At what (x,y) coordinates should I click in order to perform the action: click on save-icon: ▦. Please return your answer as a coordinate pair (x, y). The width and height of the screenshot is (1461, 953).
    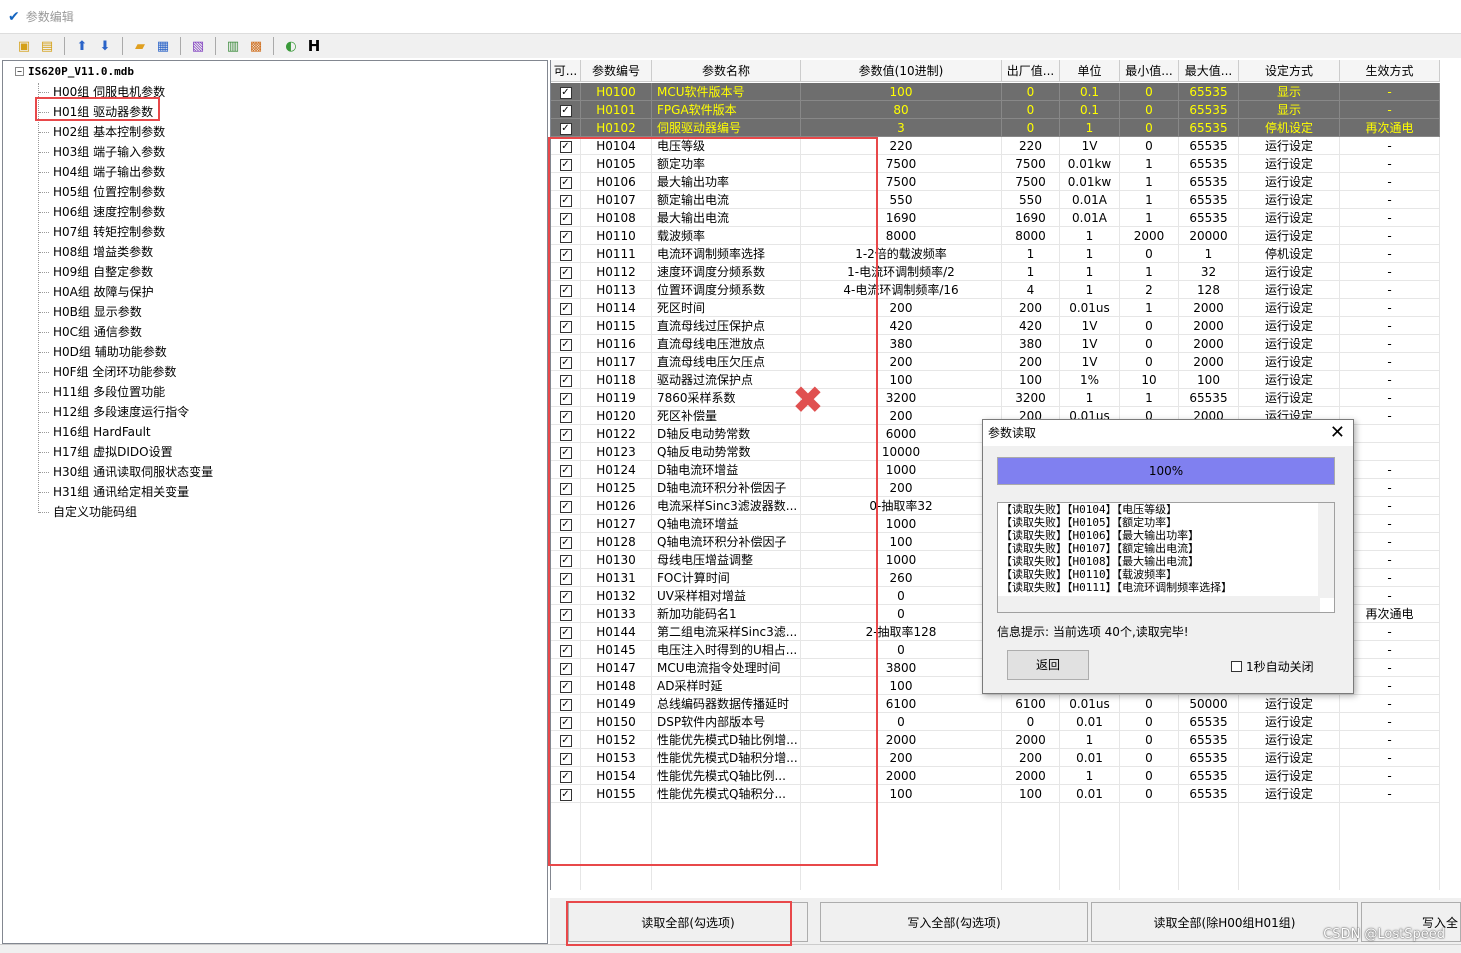
    Looking at the image, I should click on (163, 46).